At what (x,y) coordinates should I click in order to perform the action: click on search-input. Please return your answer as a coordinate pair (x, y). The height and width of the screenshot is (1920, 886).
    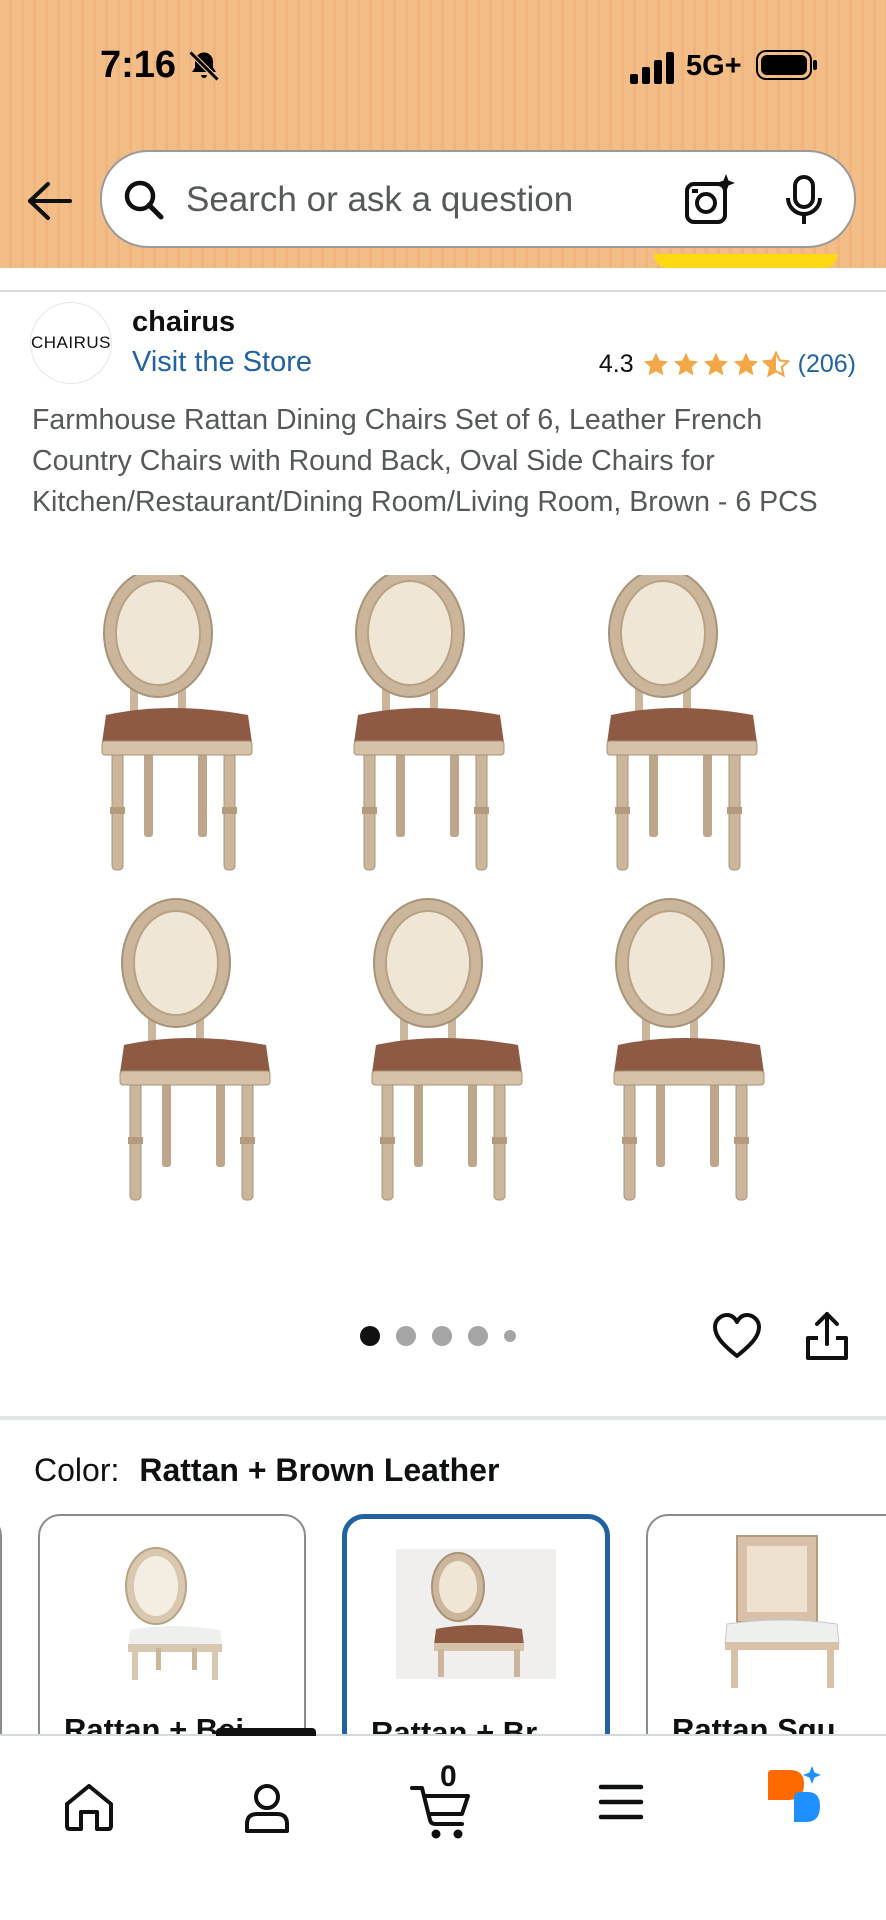
    Looking at the image, I should click on (406, 200).